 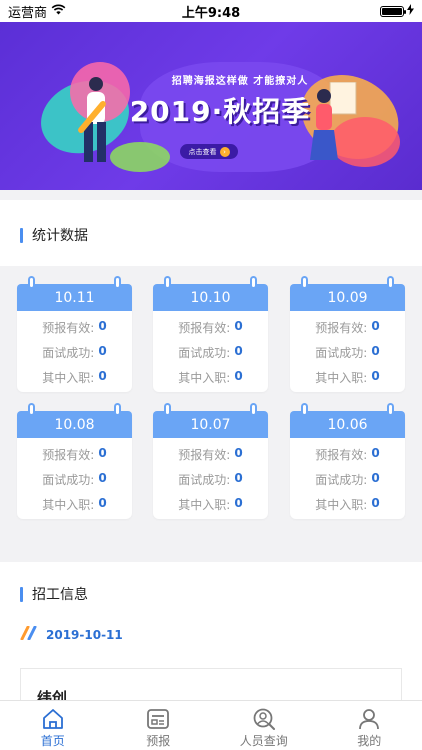 What do you see at coordinates (84, 634) in the screenshot?
I see `recruit-date: 2019-10-11` at bounding box center [84, 634].